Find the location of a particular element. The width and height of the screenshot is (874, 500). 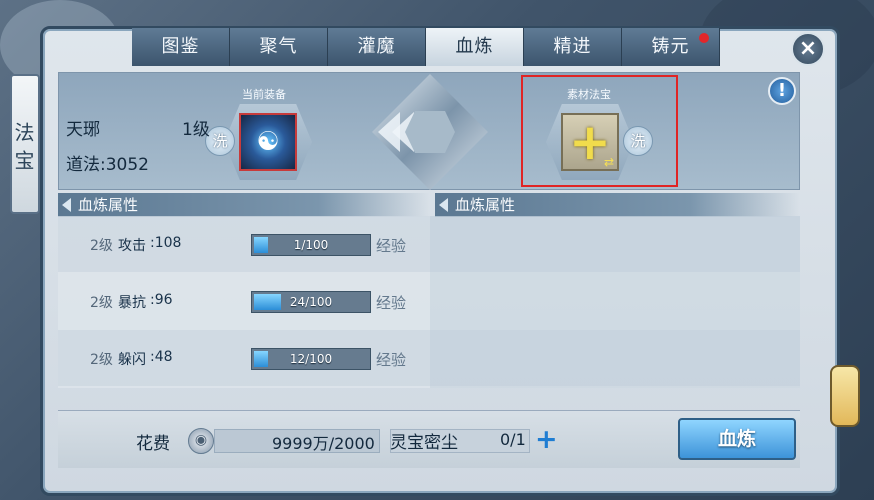

blood-refine-button: 血炼 is located at coordinates (737, 439).